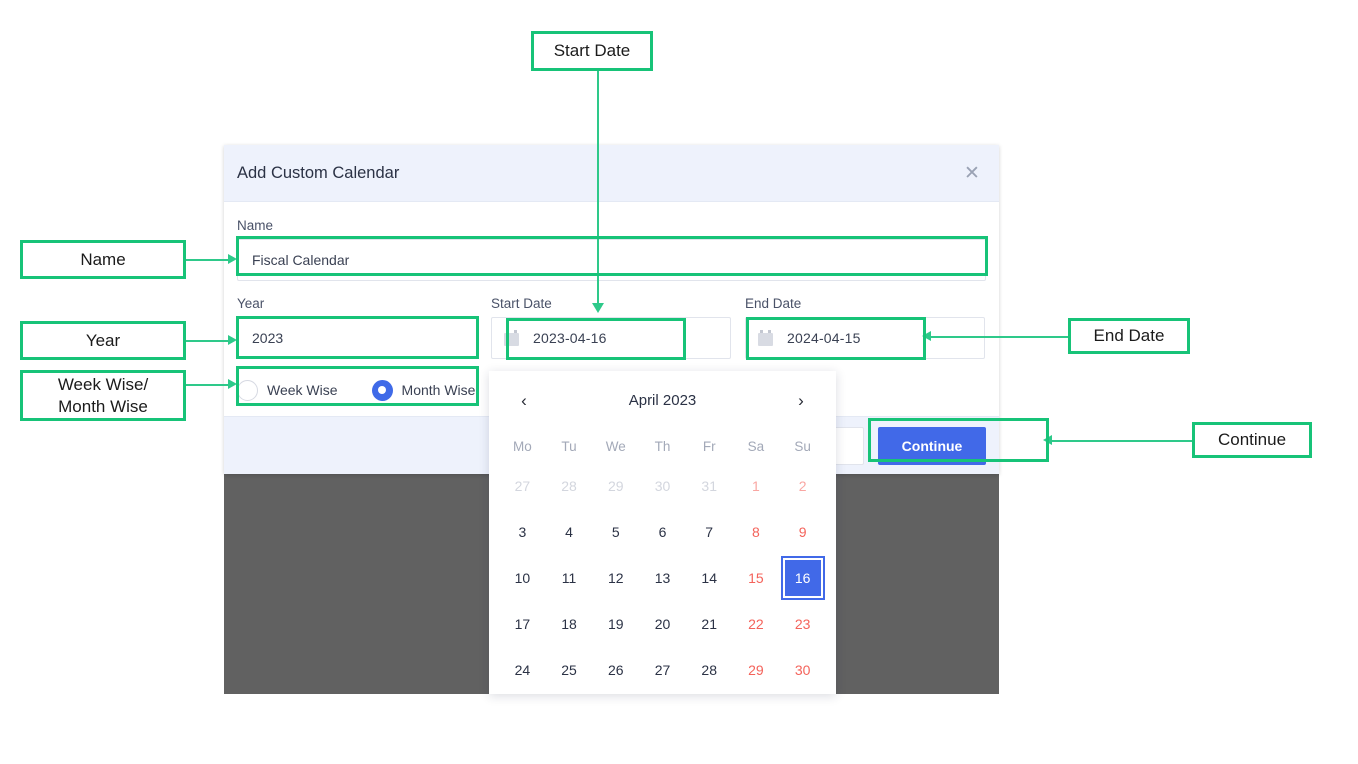  Describe the element at coordinates (662, 624) in the screenshot. I see `calendar-day: 20` at that location.